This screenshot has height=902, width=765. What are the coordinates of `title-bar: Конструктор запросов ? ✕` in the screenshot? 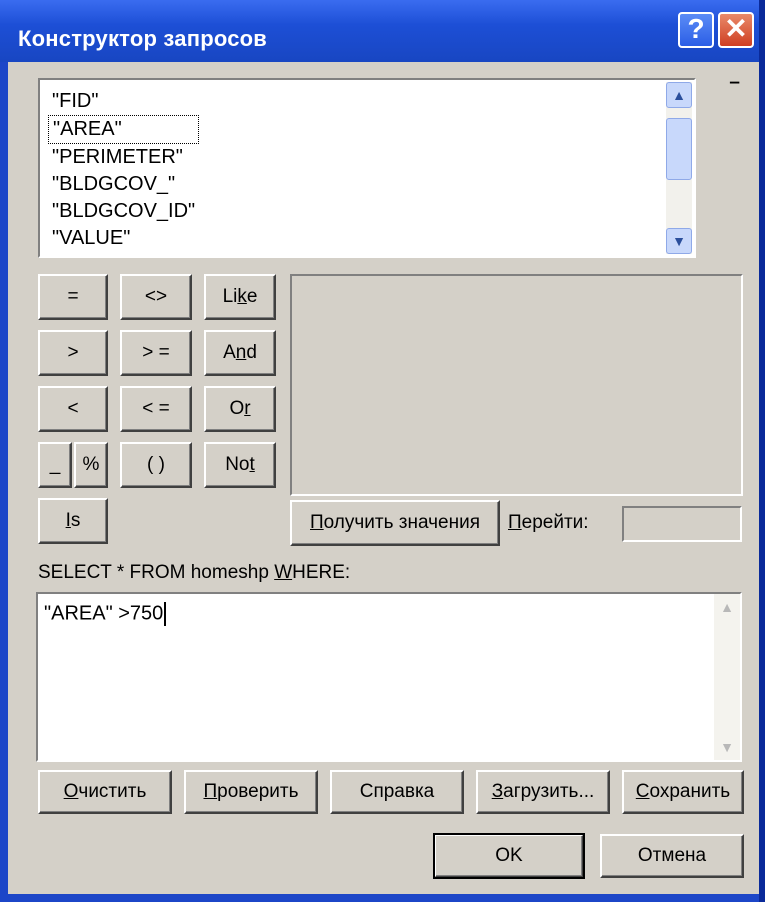 It's located at (379, 31).